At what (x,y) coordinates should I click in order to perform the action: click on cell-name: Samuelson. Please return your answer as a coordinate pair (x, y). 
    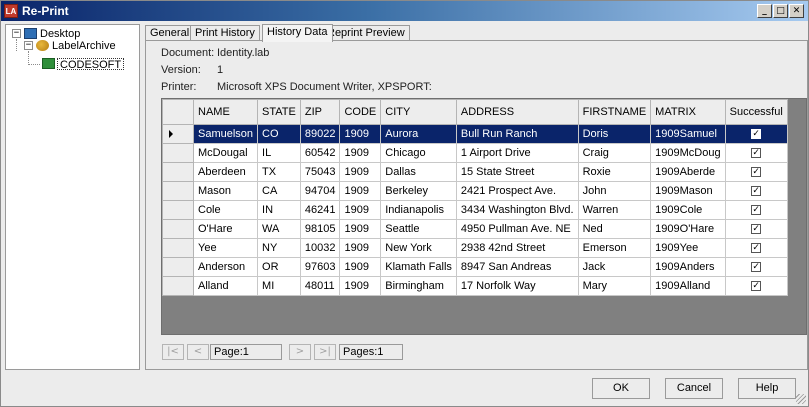
    Looking at the image, I should click on (225, 134).